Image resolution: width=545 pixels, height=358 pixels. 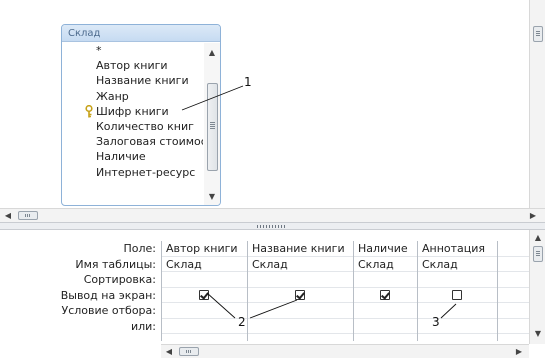 I want to click on field-item-label: Шифр книги, so click(x=132, y=111).